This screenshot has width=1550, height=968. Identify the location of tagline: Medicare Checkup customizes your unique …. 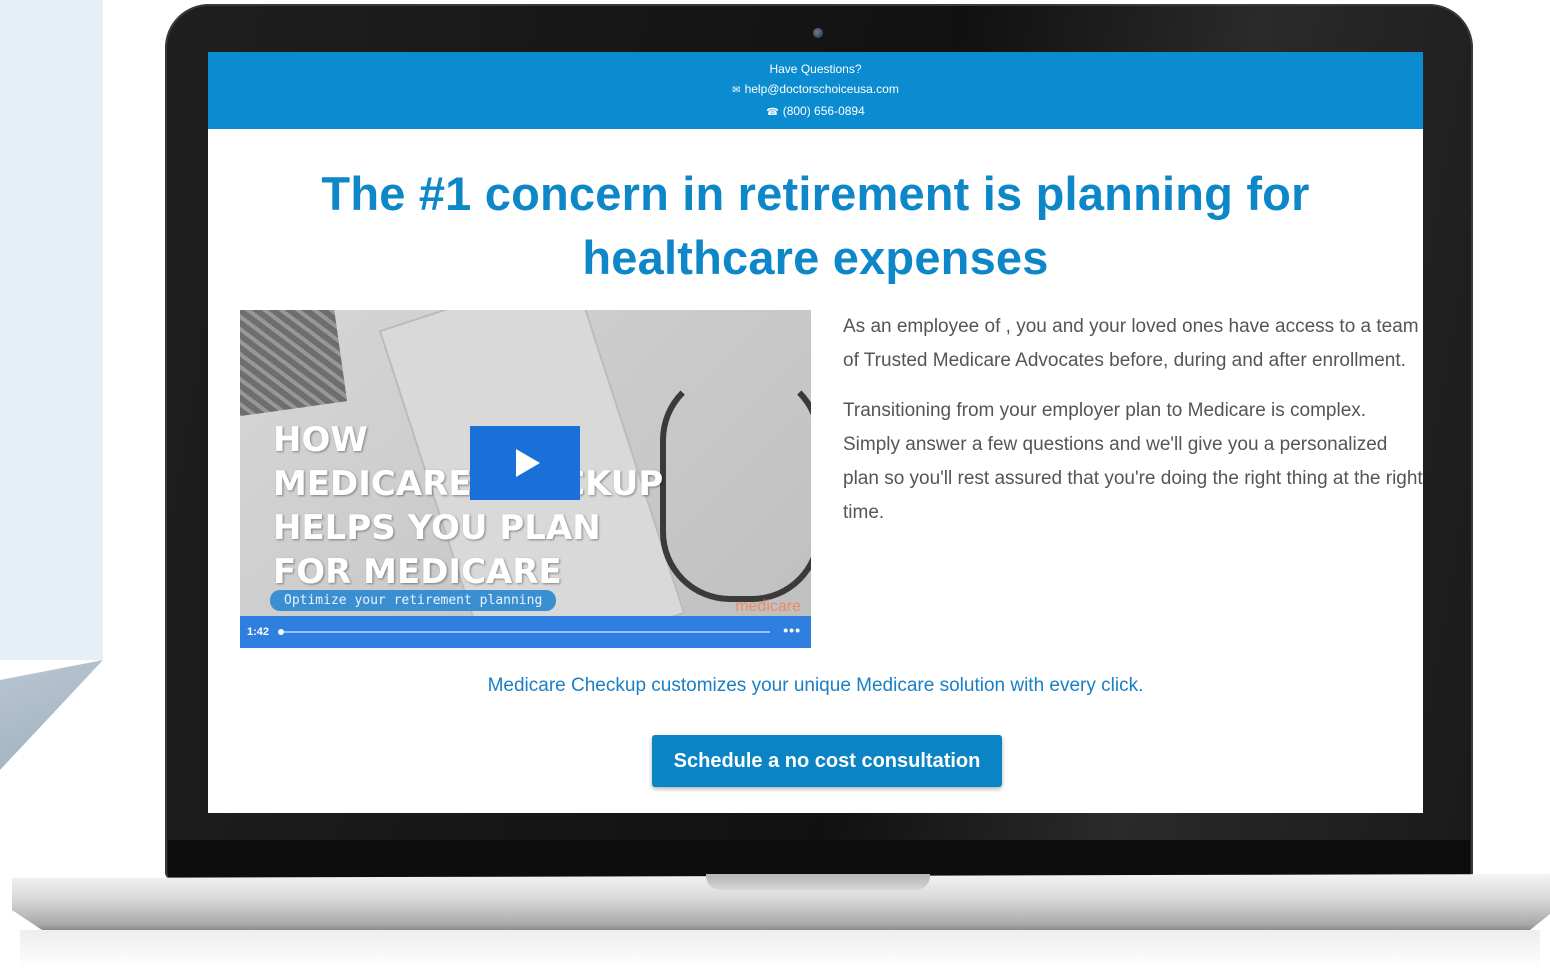
(815, 685).